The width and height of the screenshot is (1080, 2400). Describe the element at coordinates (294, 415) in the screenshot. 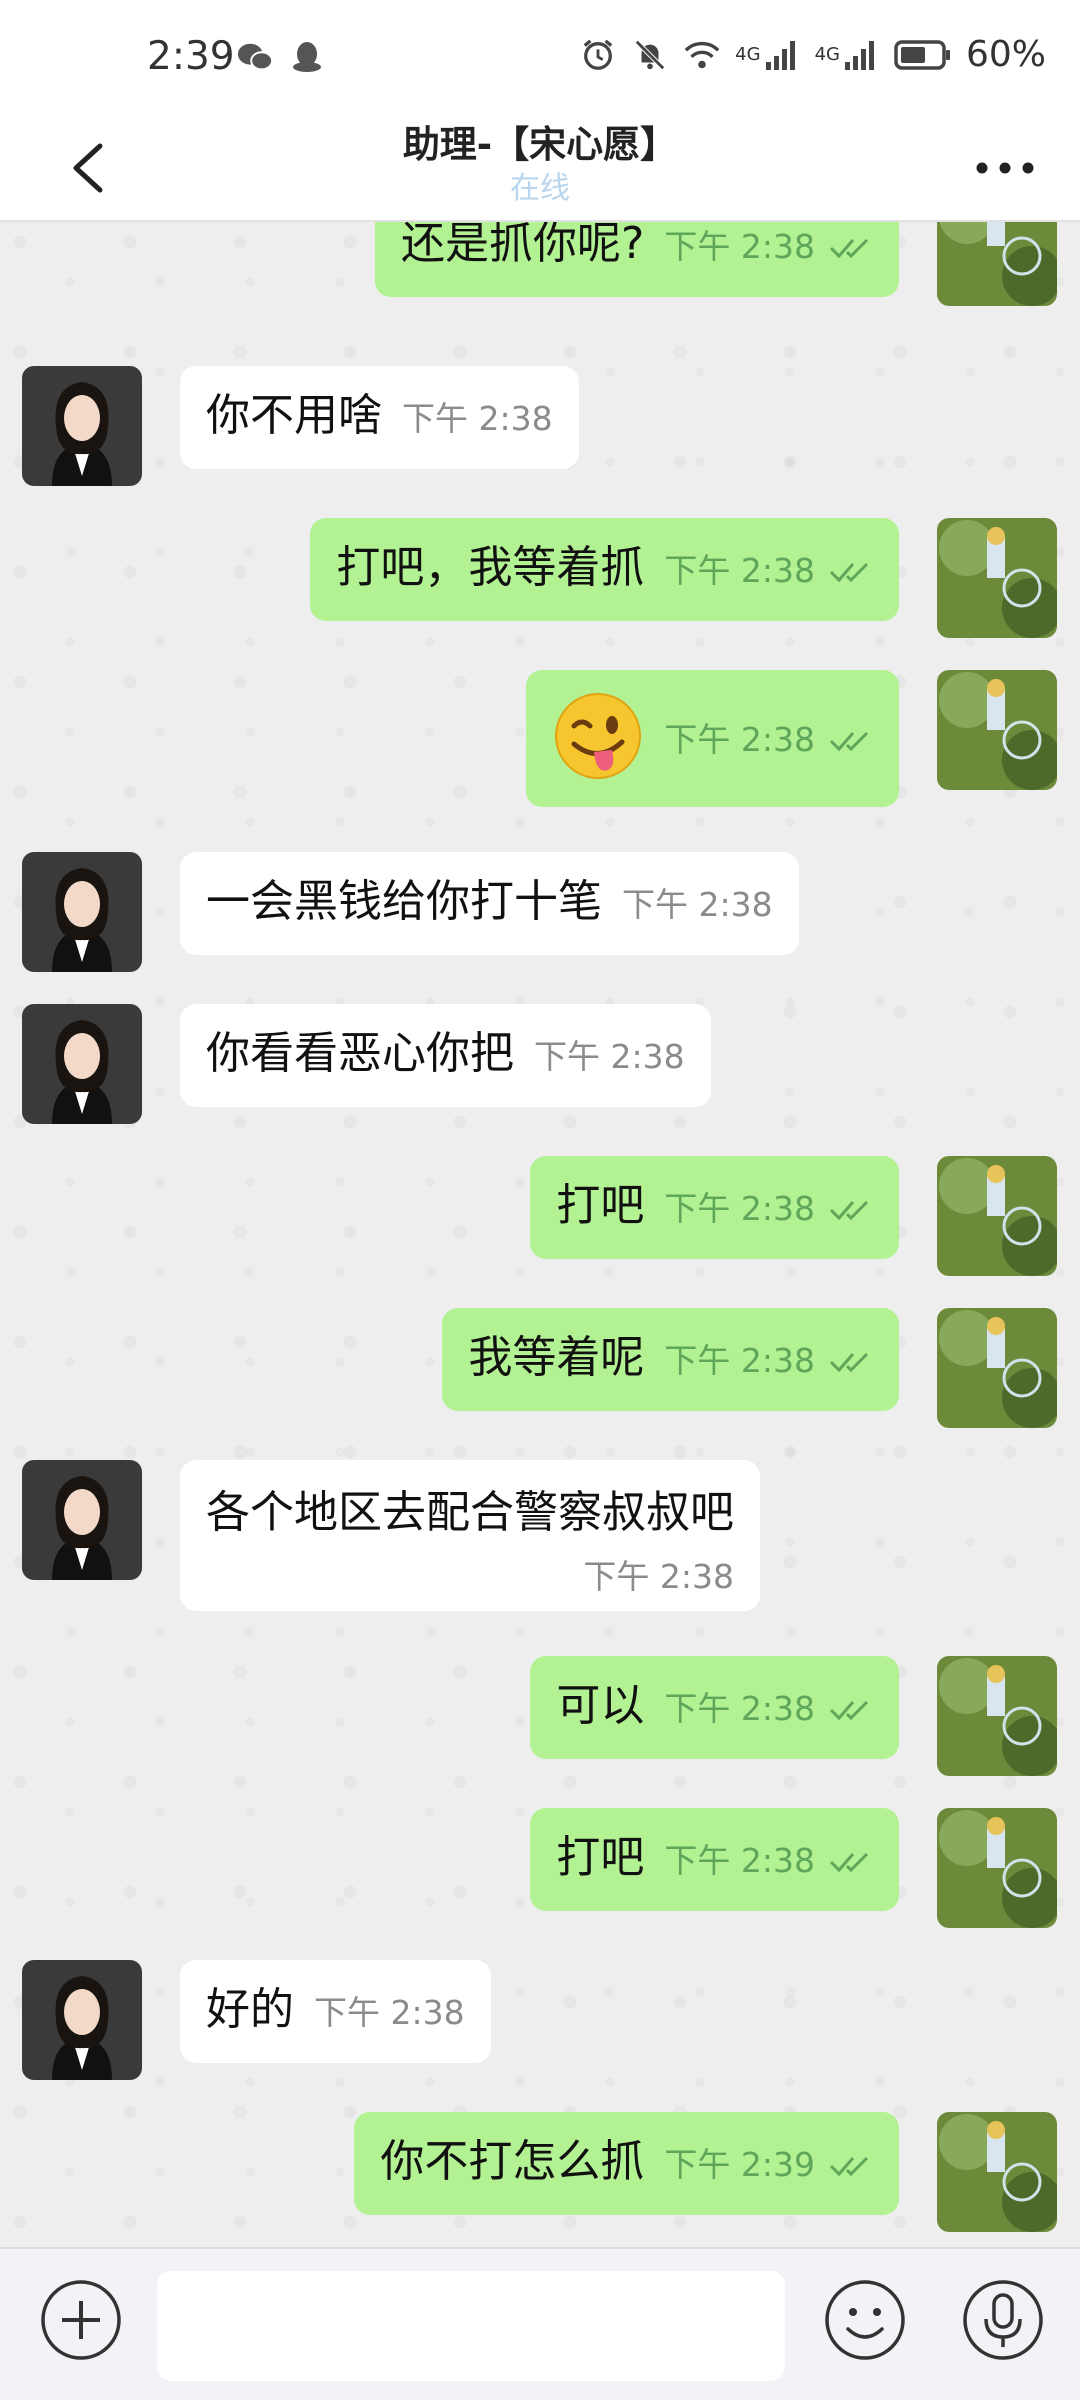

I see `message-text: 你不用啥` at that location.